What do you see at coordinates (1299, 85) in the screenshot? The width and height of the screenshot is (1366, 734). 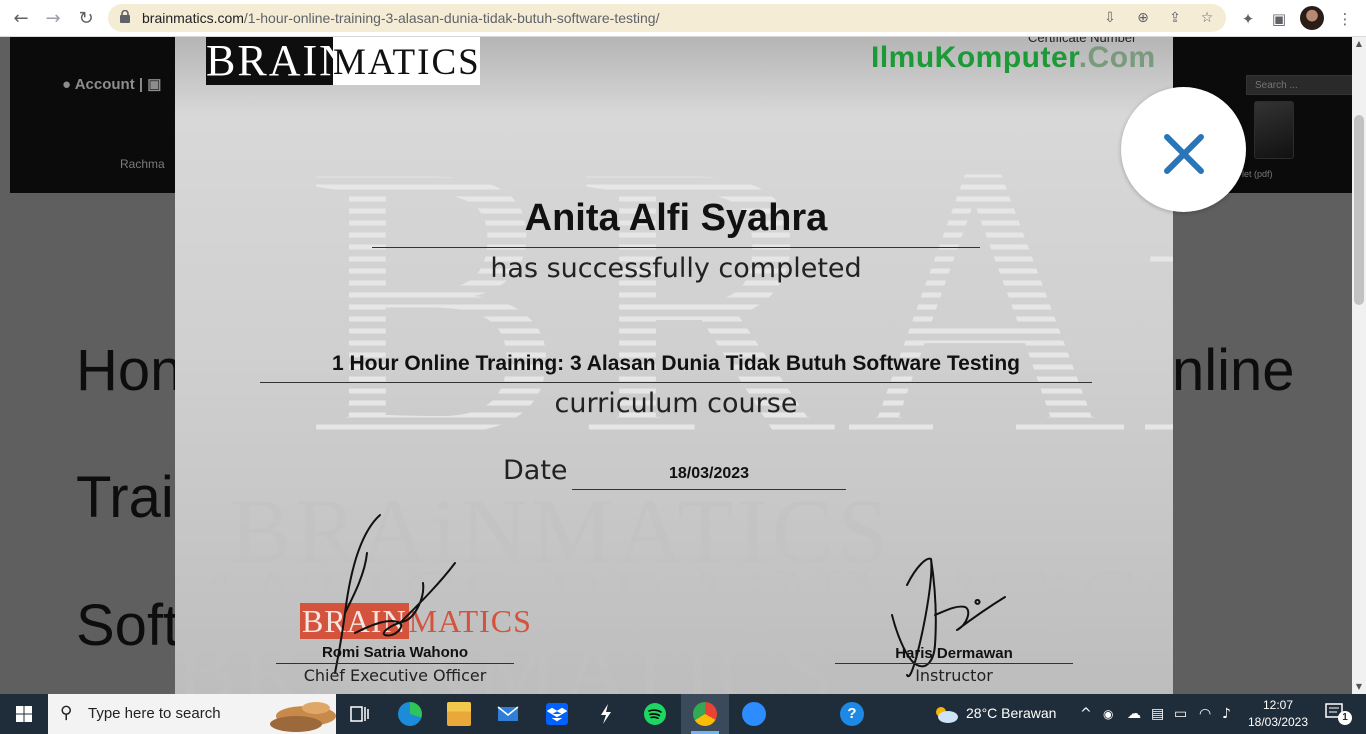 I see `site-search-input` at bounding box center [1299, 85].